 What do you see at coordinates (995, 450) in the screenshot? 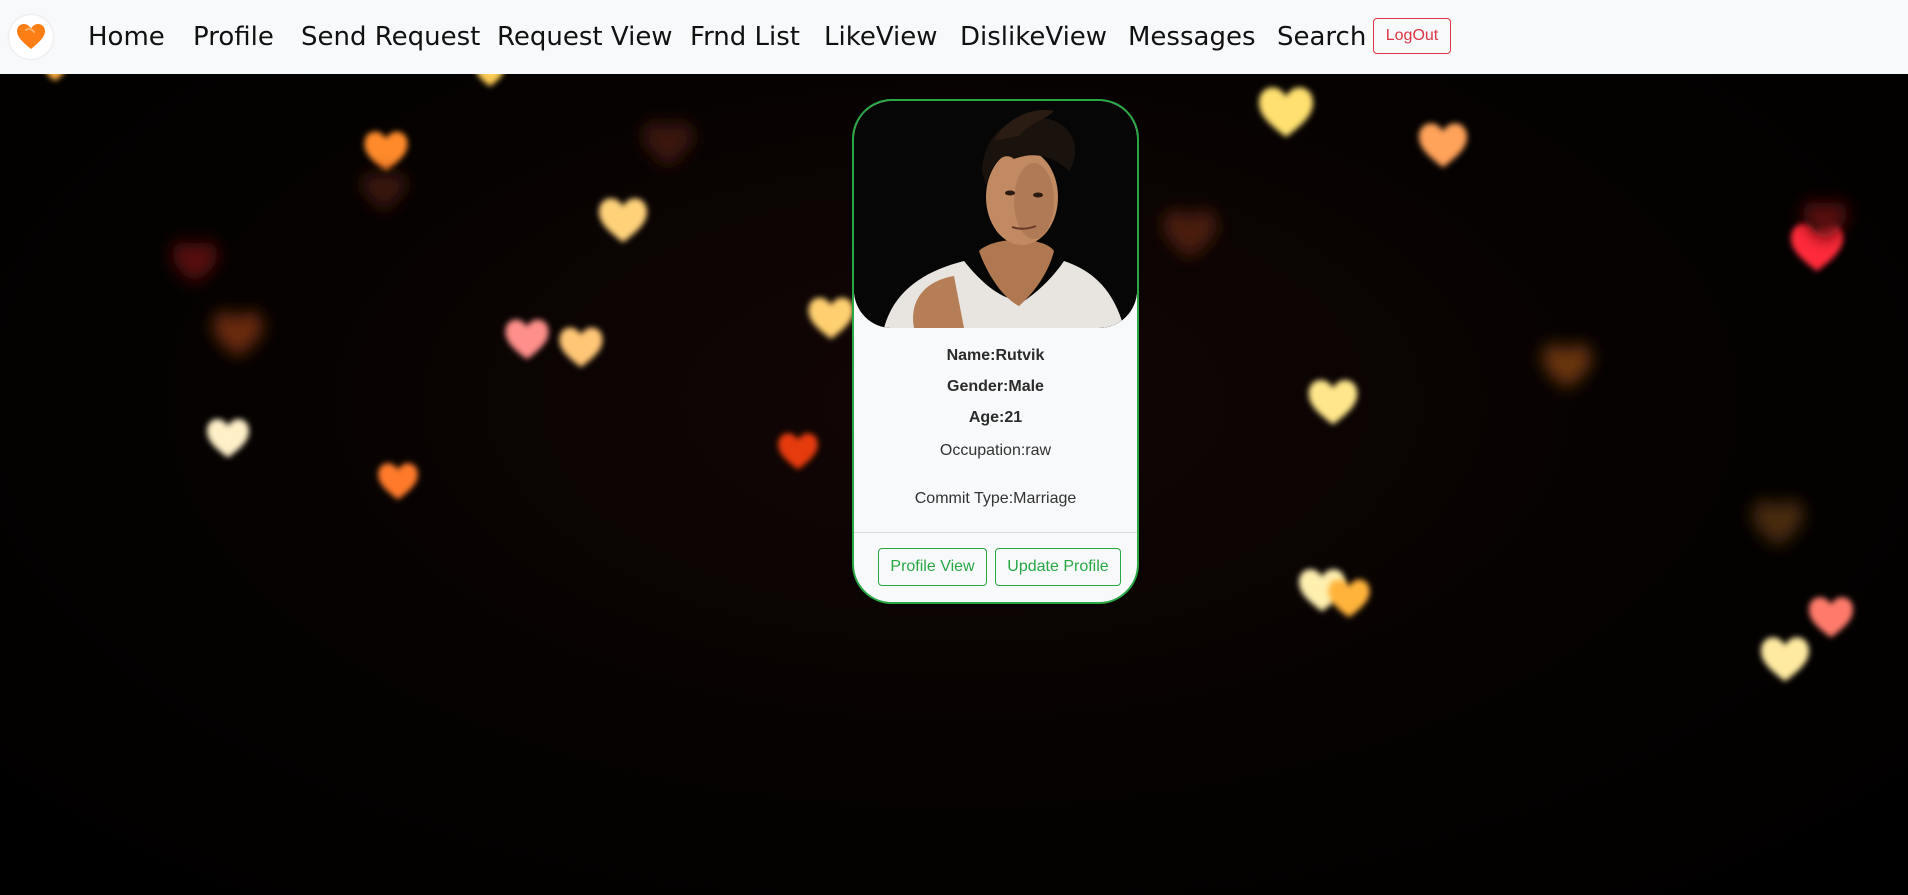
I see `profile-occupation: Occupation:raw` at bounding box center [995, 450].